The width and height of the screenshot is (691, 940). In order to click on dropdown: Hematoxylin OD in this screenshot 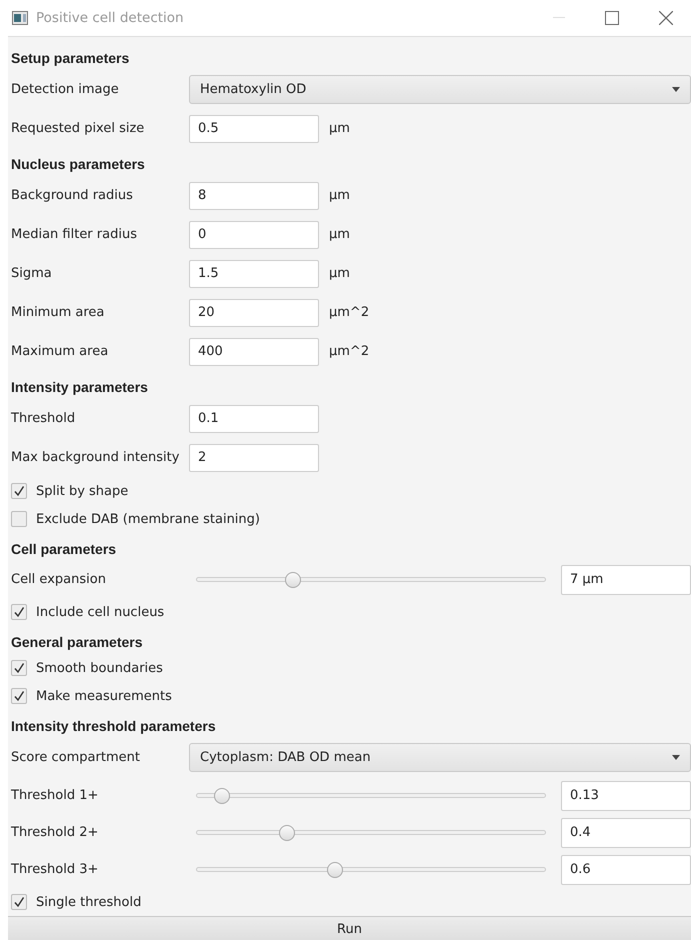, I will do `click(440, 89)`.